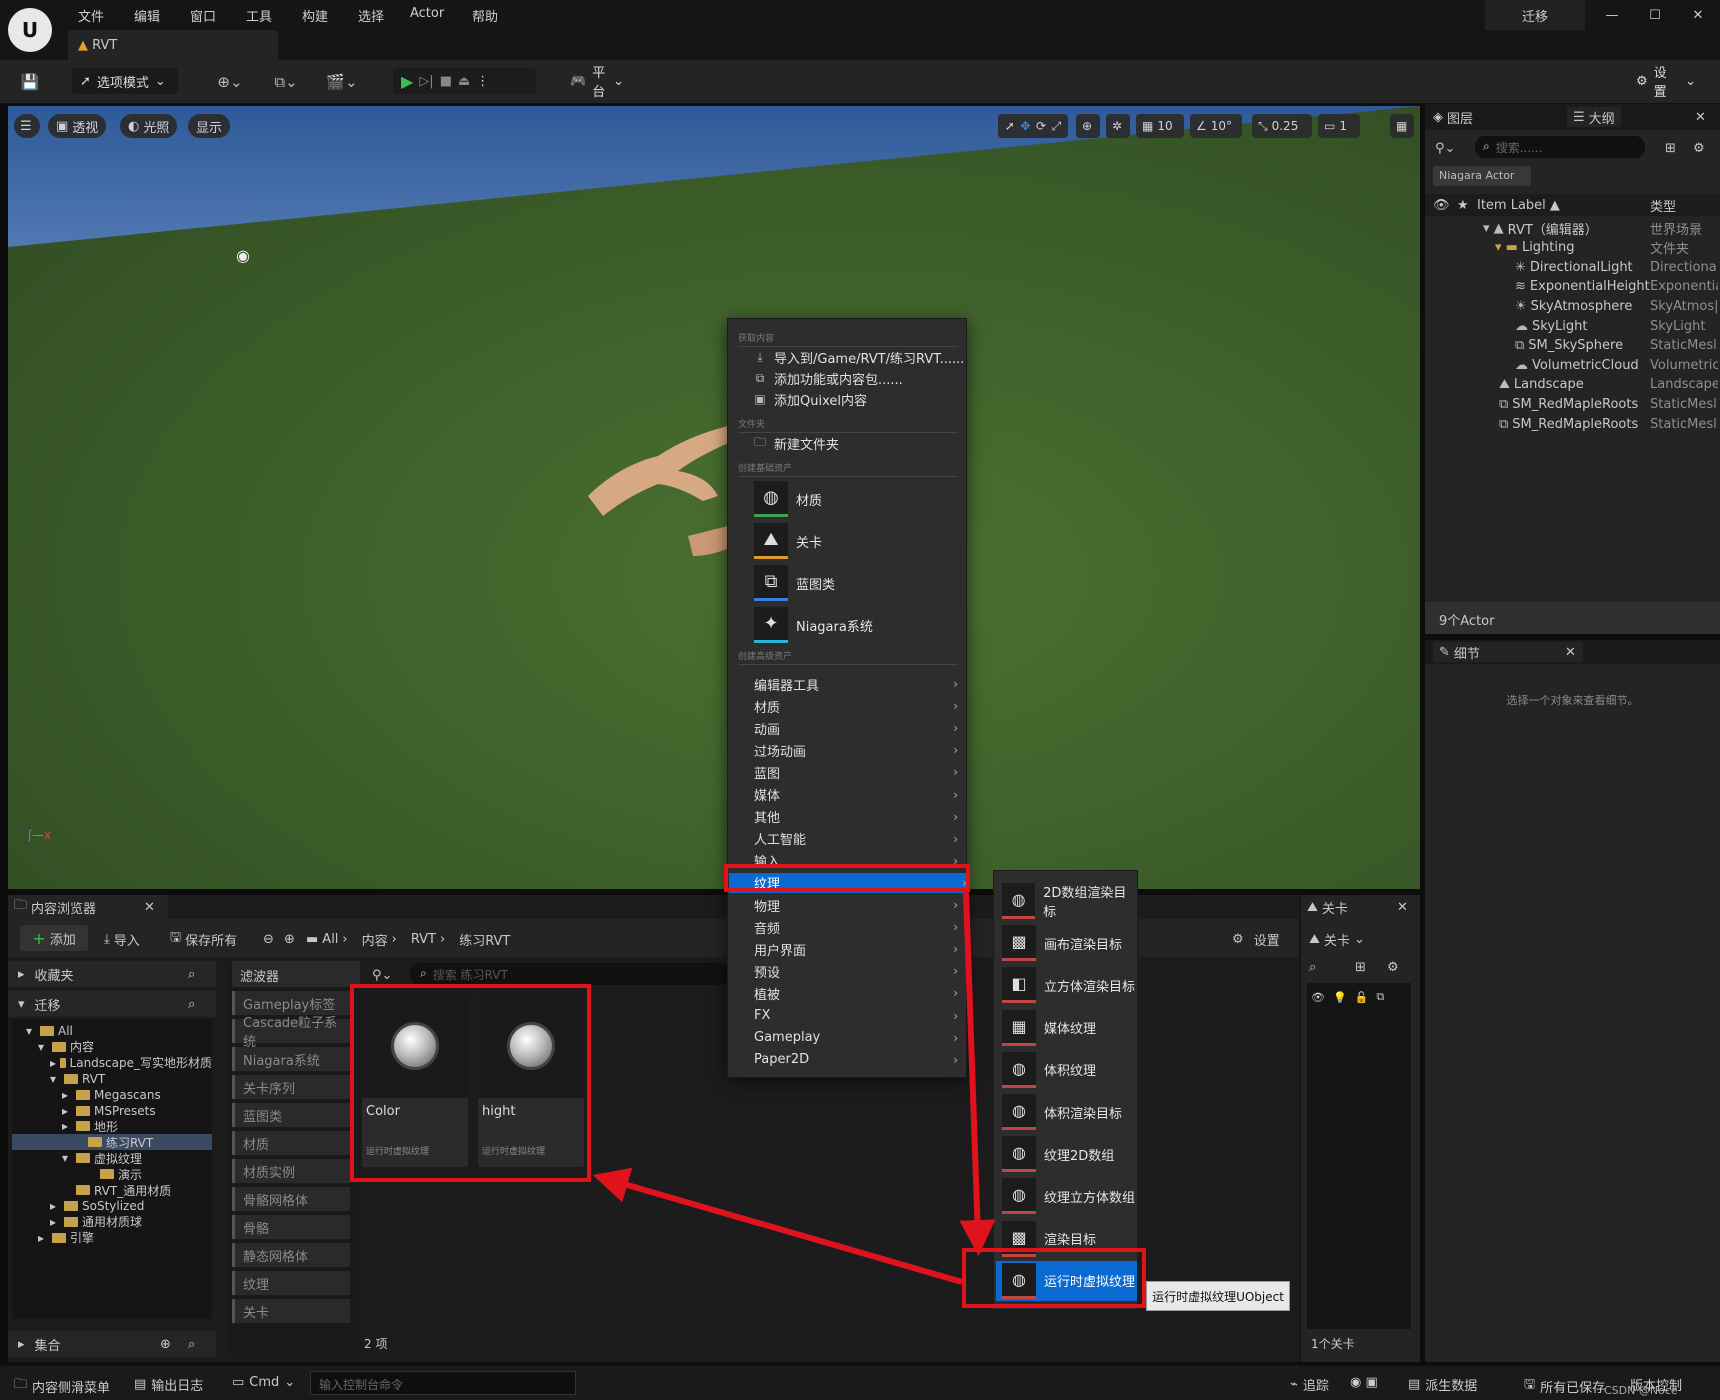 The width and height of the screenshot is (1720, 1400). What do you see at coordinates (1641, 1390) in the screenshot?
I see `watermark: CSDN @Noce` at bounding box center [1641, 1390].